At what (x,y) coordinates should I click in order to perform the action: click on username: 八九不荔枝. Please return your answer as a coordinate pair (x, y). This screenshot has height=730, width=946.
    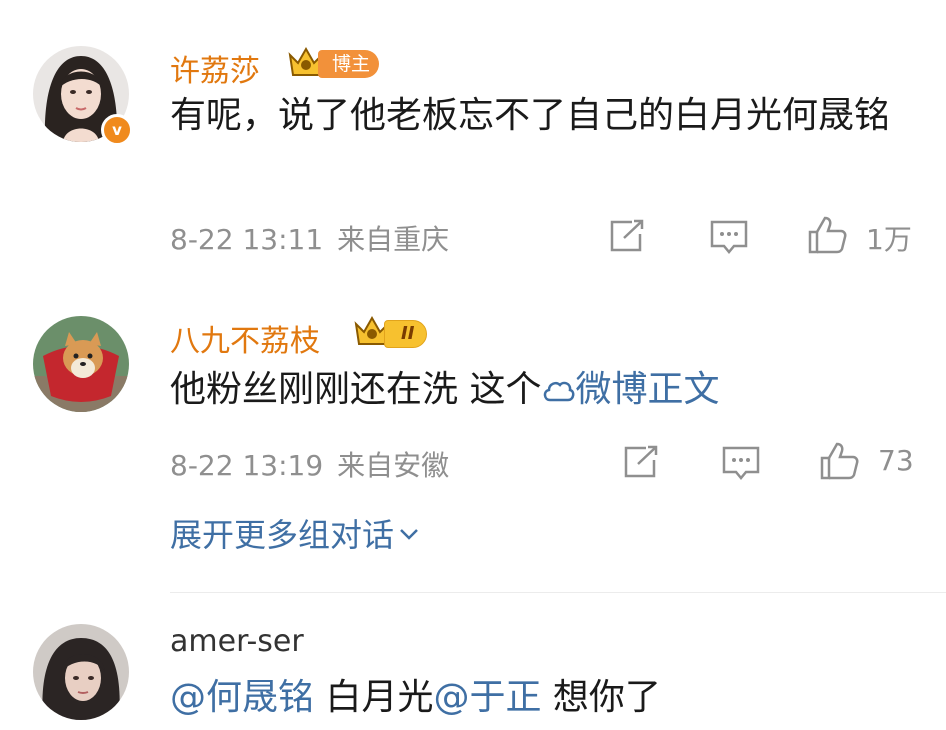
    Looking at the image, I should click on (245, 338).